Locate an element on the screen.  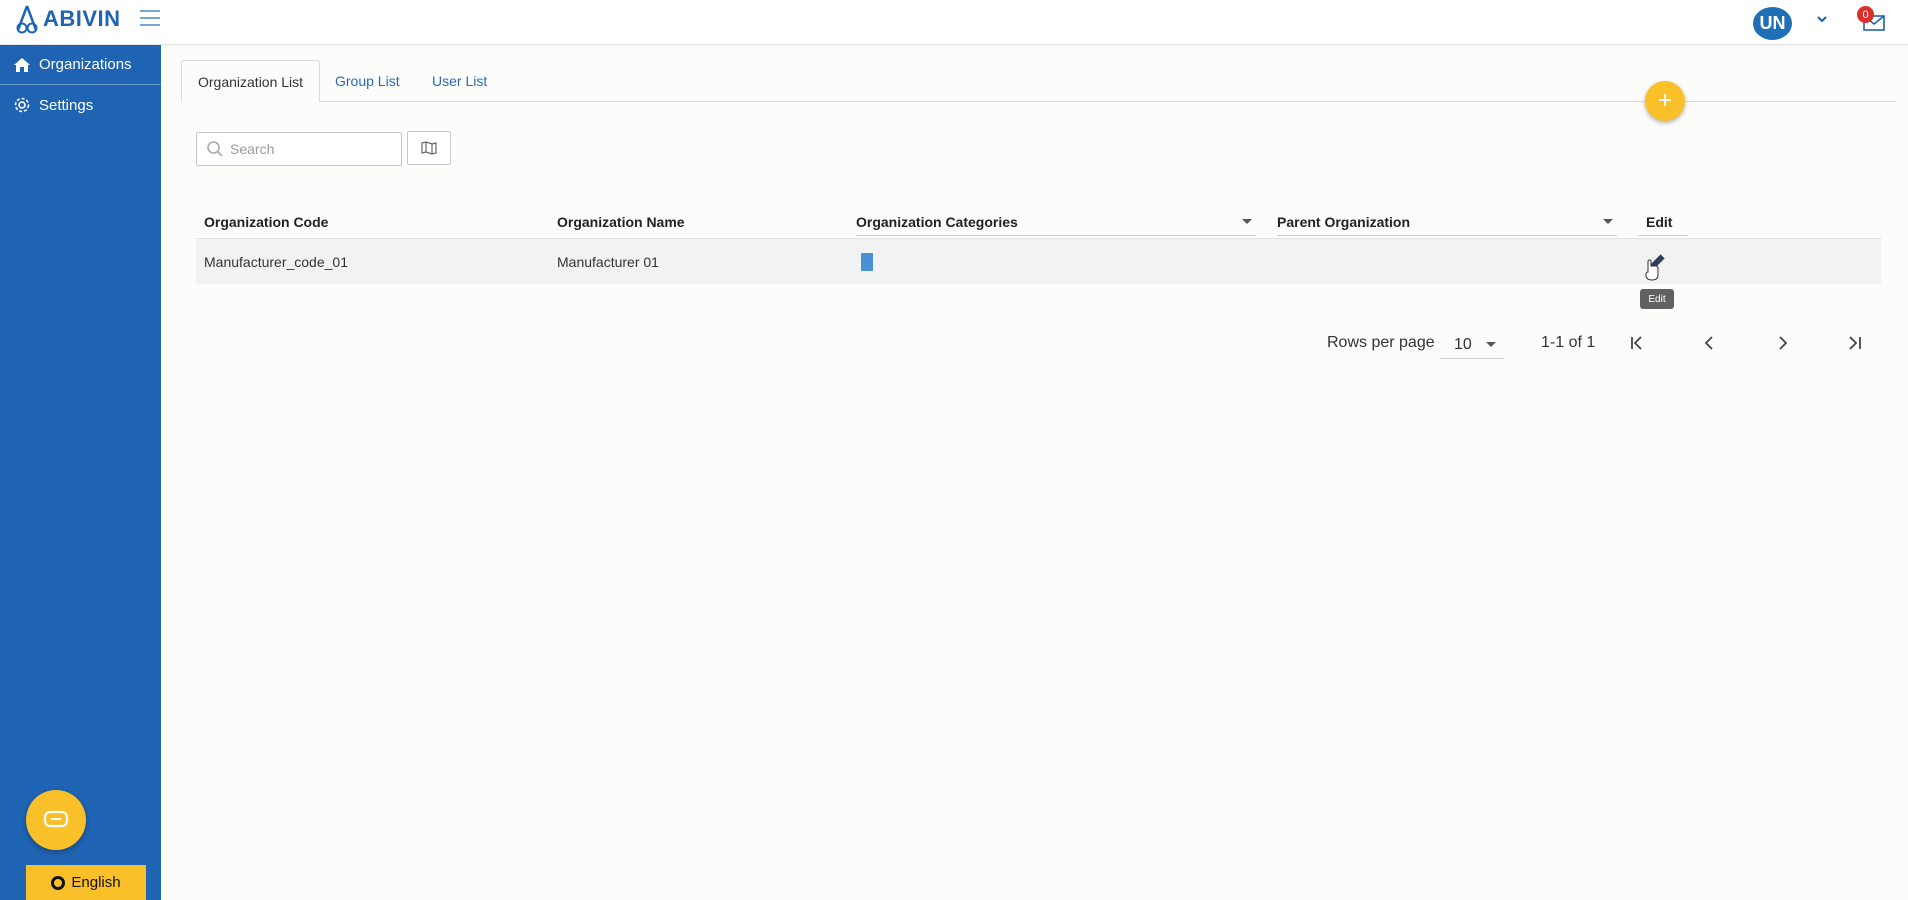
language-selector: English is located at coordinates (86, 882).